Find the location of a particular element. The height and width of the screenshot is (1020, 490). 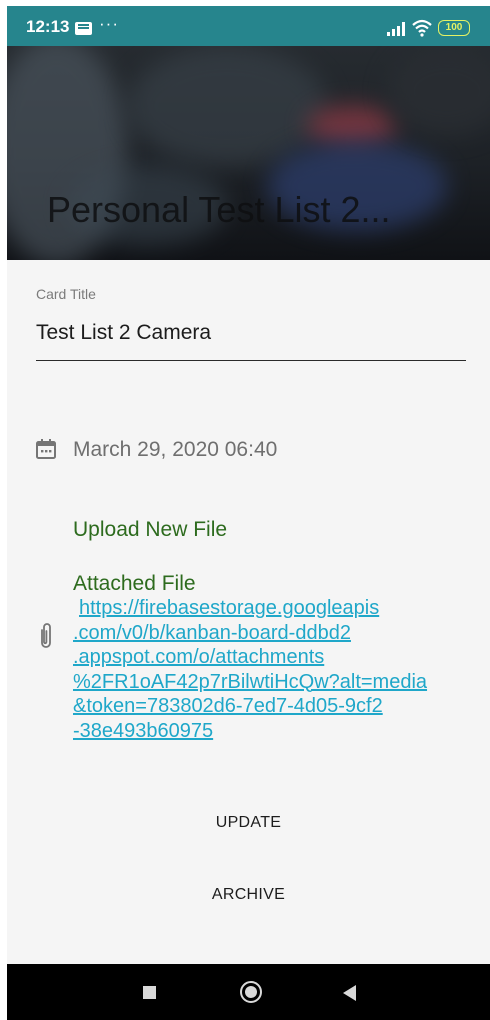

message-notification-icon is located at coordinates (83, 28).